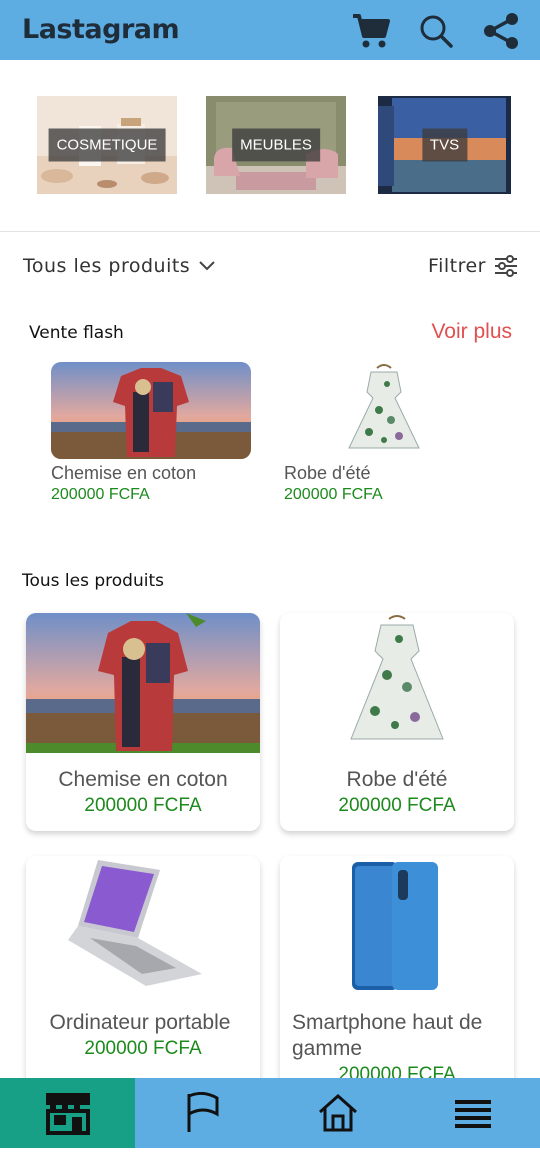 This screenshot has width=540, height=1154. I want to click on category-meubles: MEUBLES, so click(276, 145).